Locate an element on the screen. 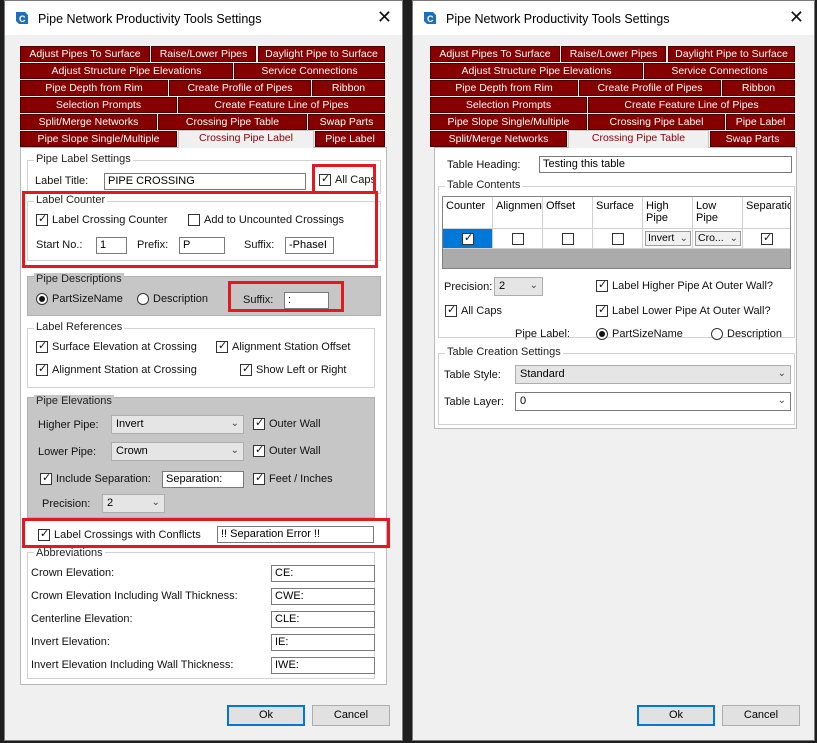 The height and width of the screenshot is (743, 817). offset-checkbox is located at coordinates (568, 239).